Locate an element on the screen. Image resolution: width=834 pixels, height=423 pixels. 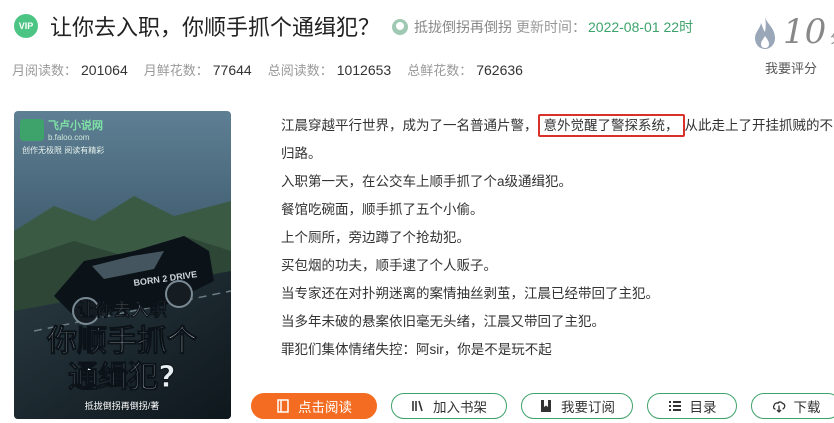
download-icon is located at coordinates (778, 407).